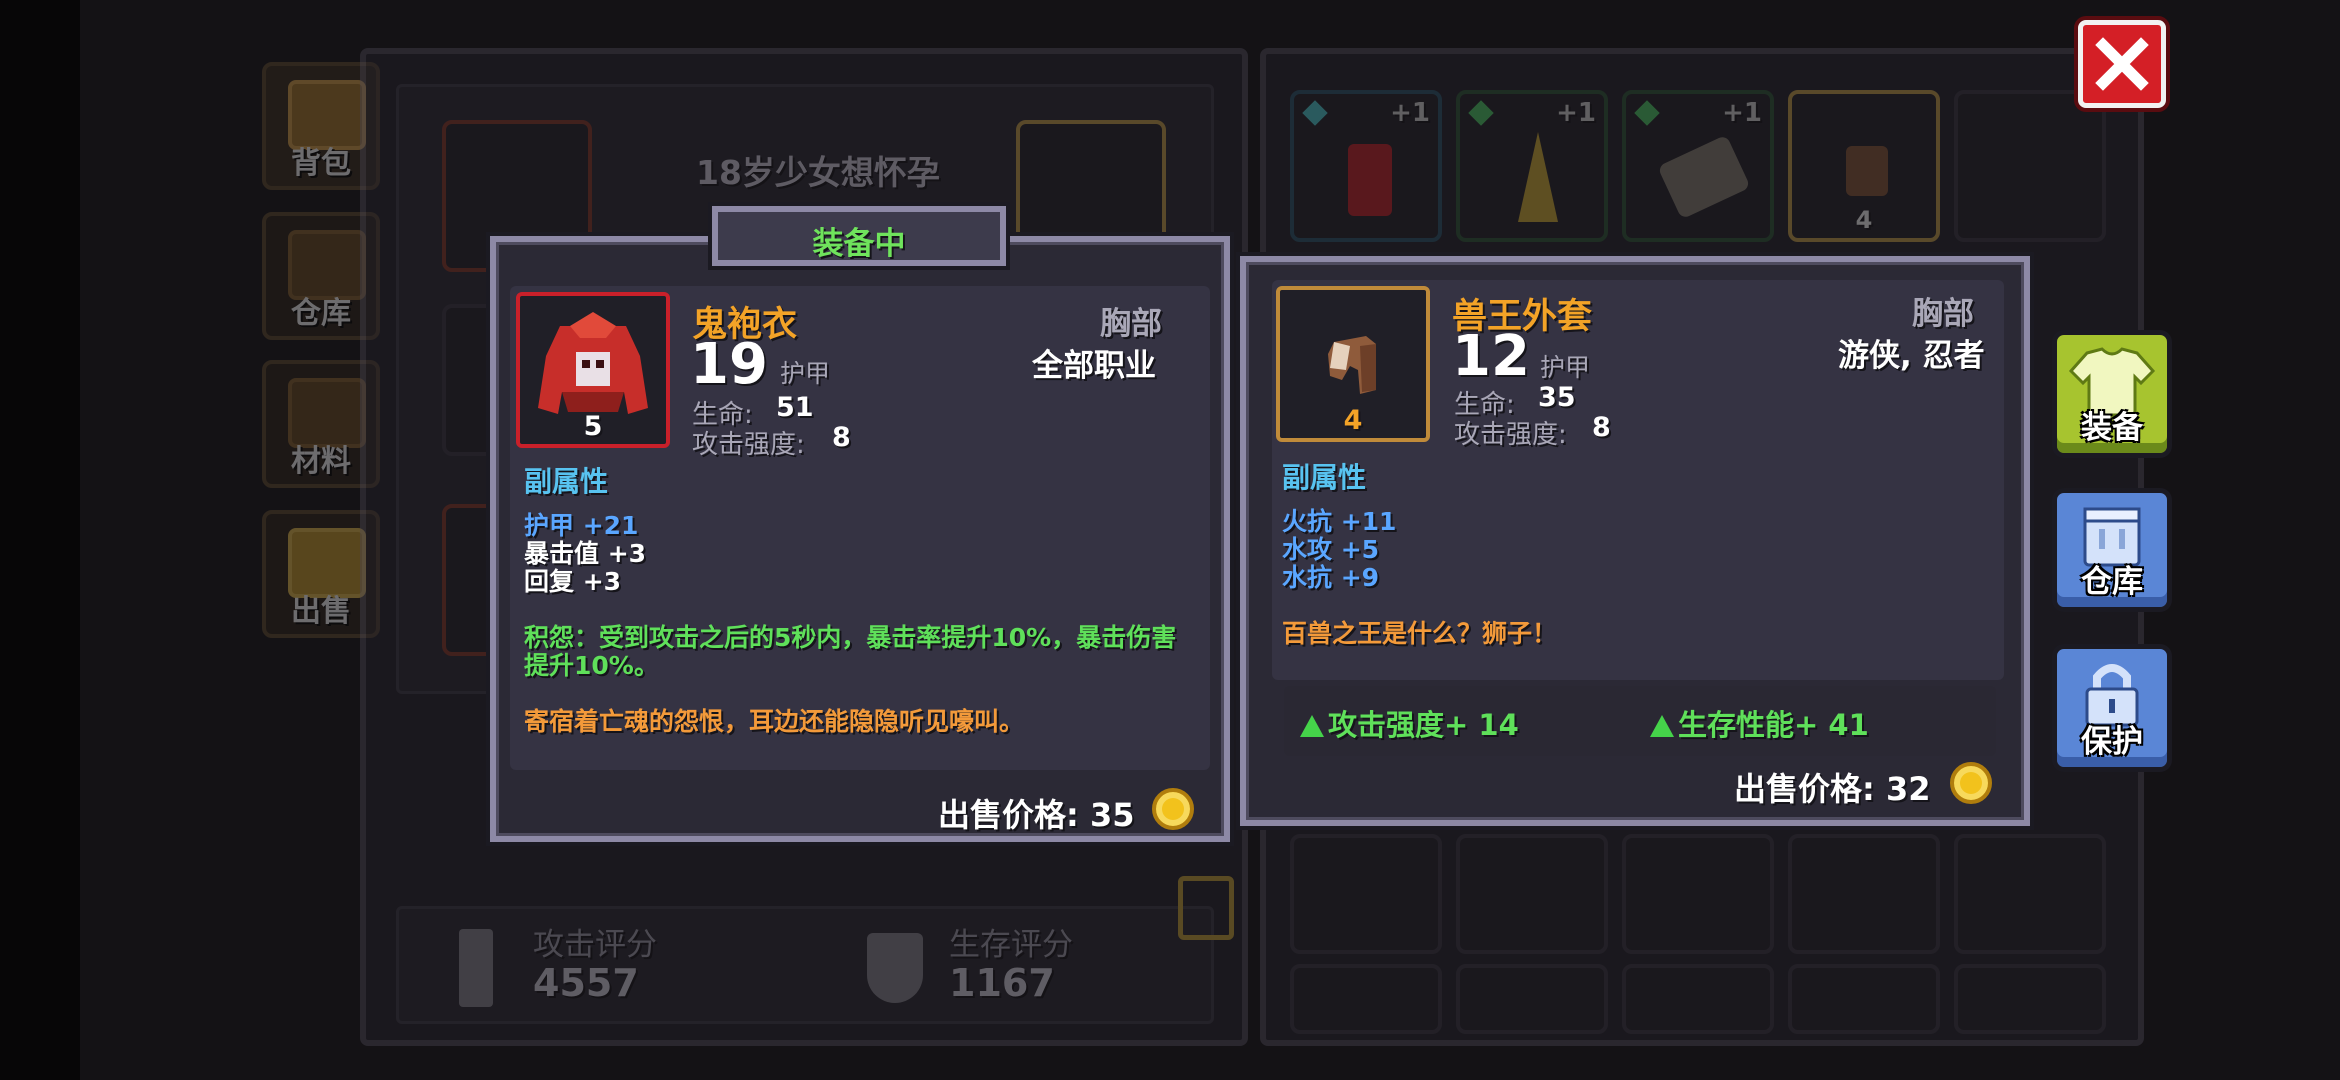 This screenshot has width=2340, height=1080. Describe the element at coordinates (1420, 633) in the screenshot. I see `flavor-text: 百兽之王是什么？狮子！` at that location.